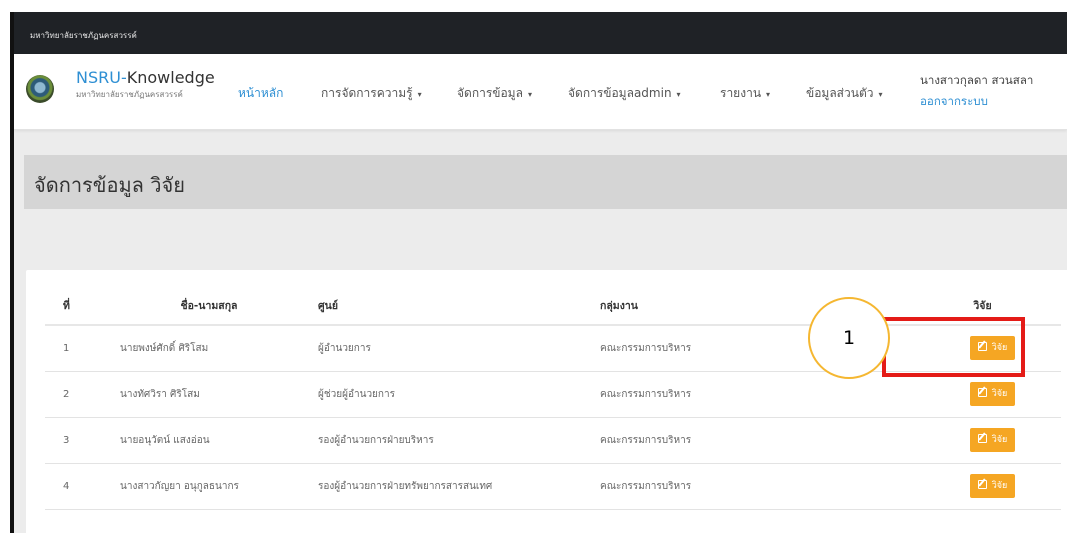 The height and width of the screenshot is (533, 1067). I want to click on col-header-name: ชื่อ-นามสกุล, so click(219, 306).